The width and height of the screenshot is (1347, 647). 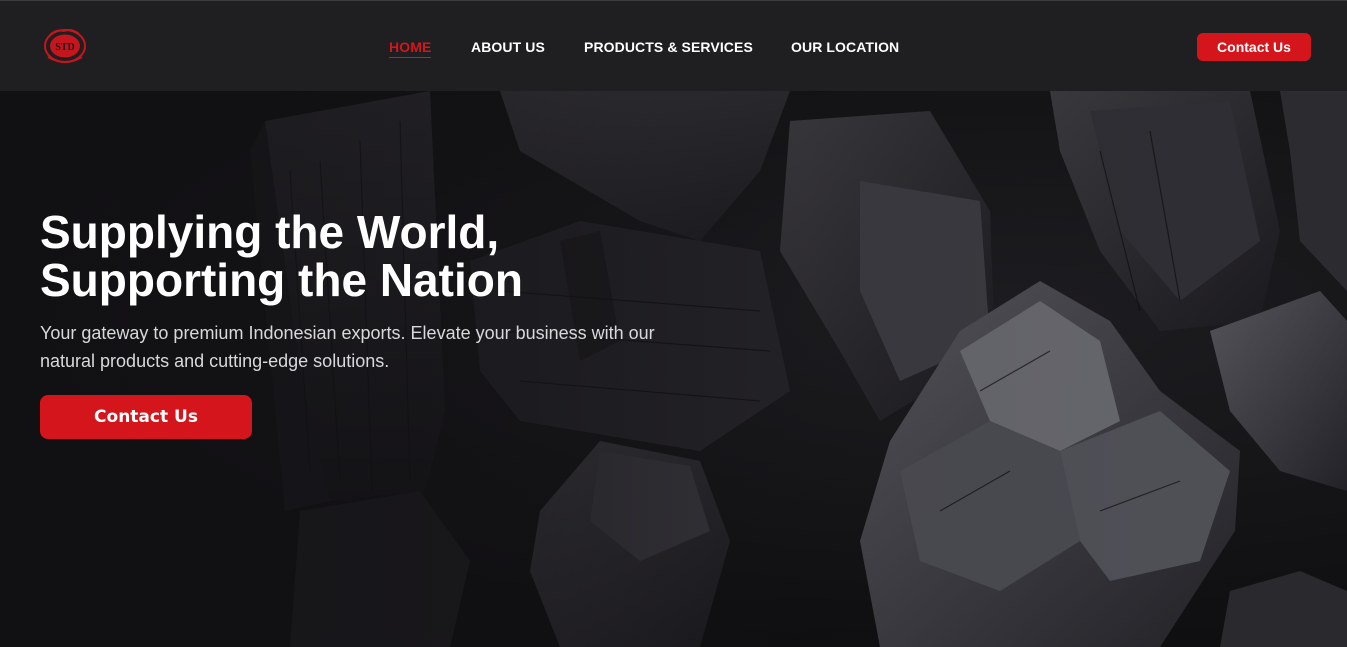 I want to click on header-contact-button: Contact Us, so click(x=1254, y=47).